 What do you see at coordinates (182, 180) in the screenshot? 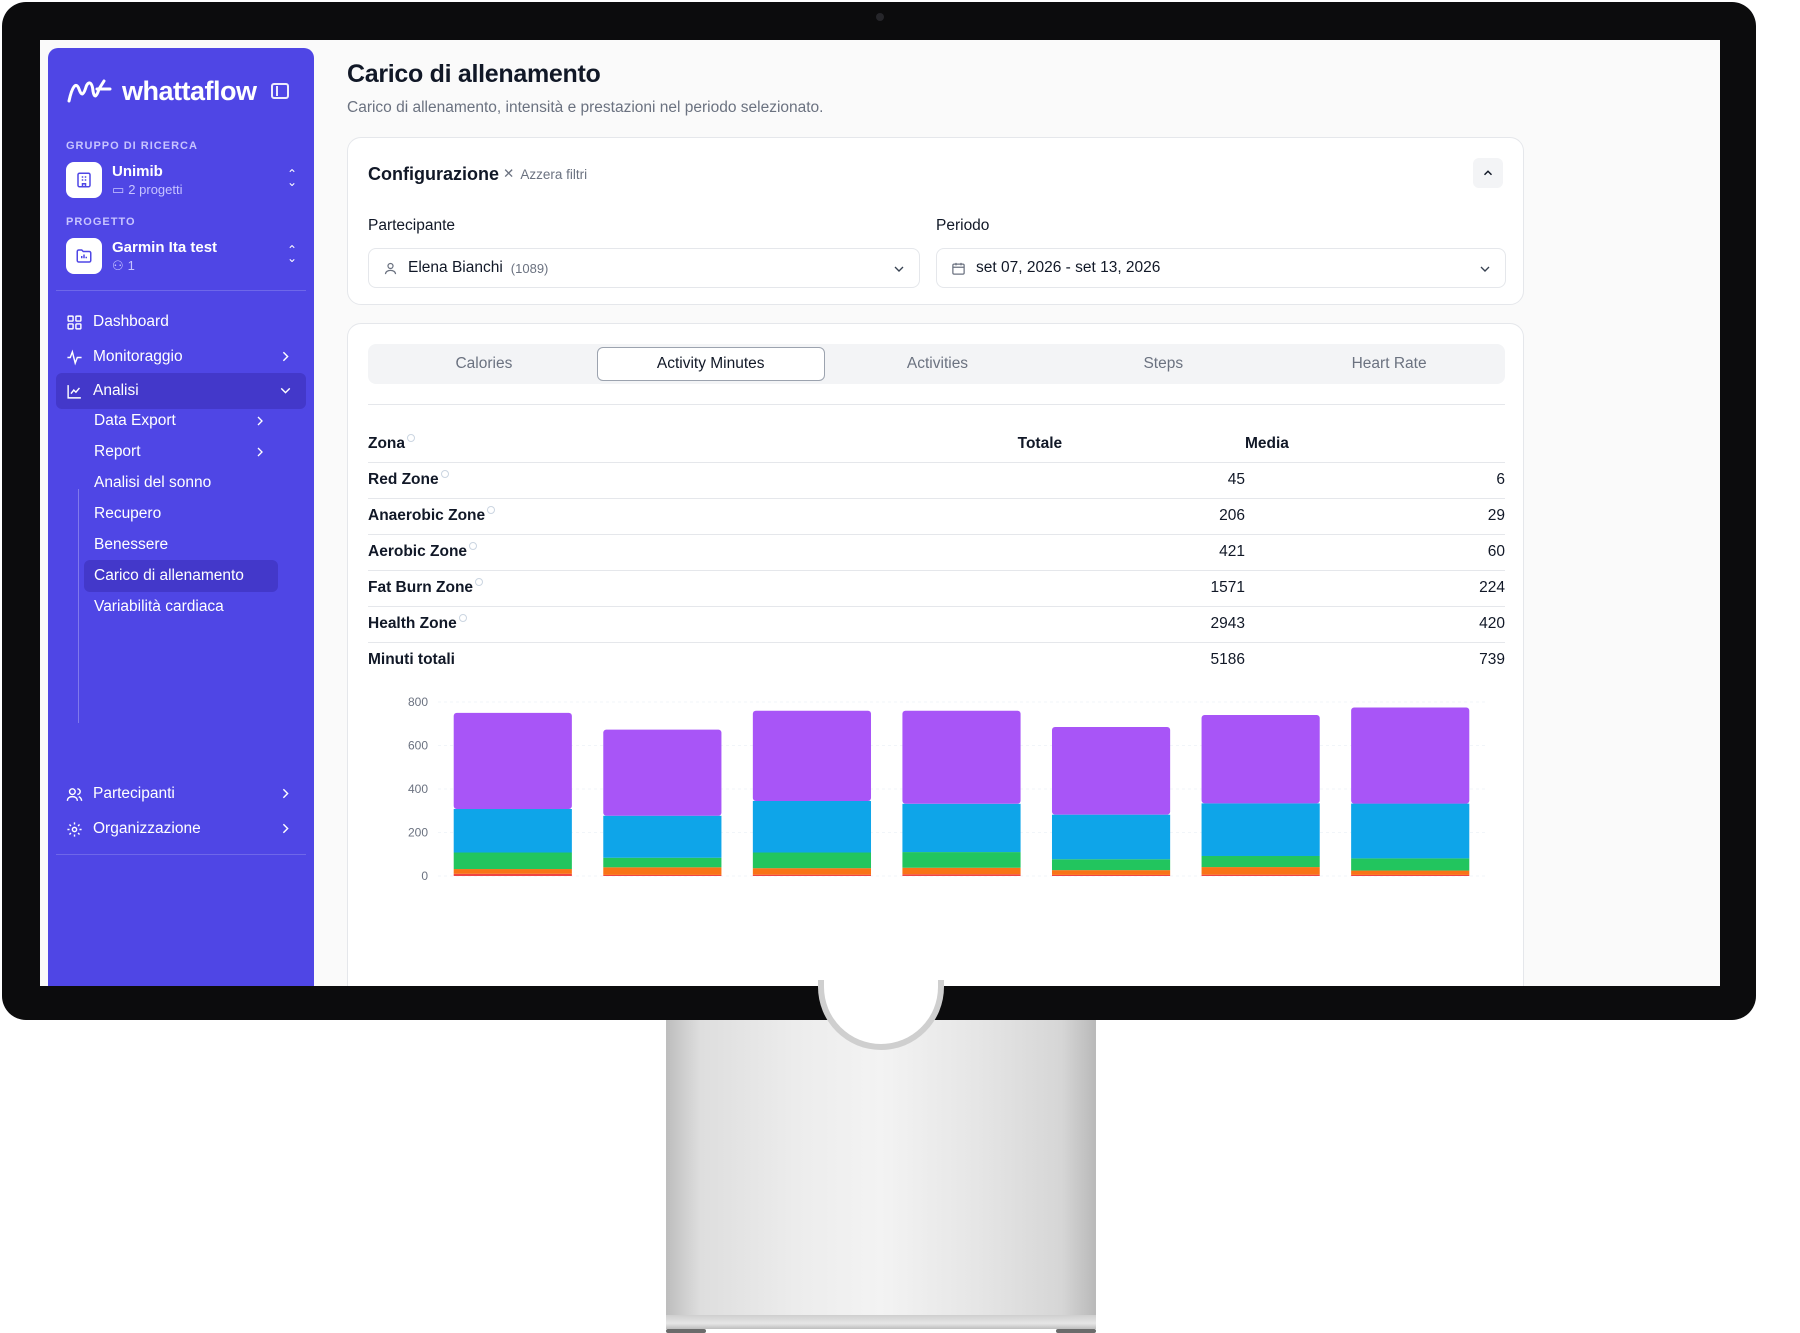
I see `group-switcher: Unimib ▭ 2 progetti ⌃ ⌄` at bounding box center [182, 180].